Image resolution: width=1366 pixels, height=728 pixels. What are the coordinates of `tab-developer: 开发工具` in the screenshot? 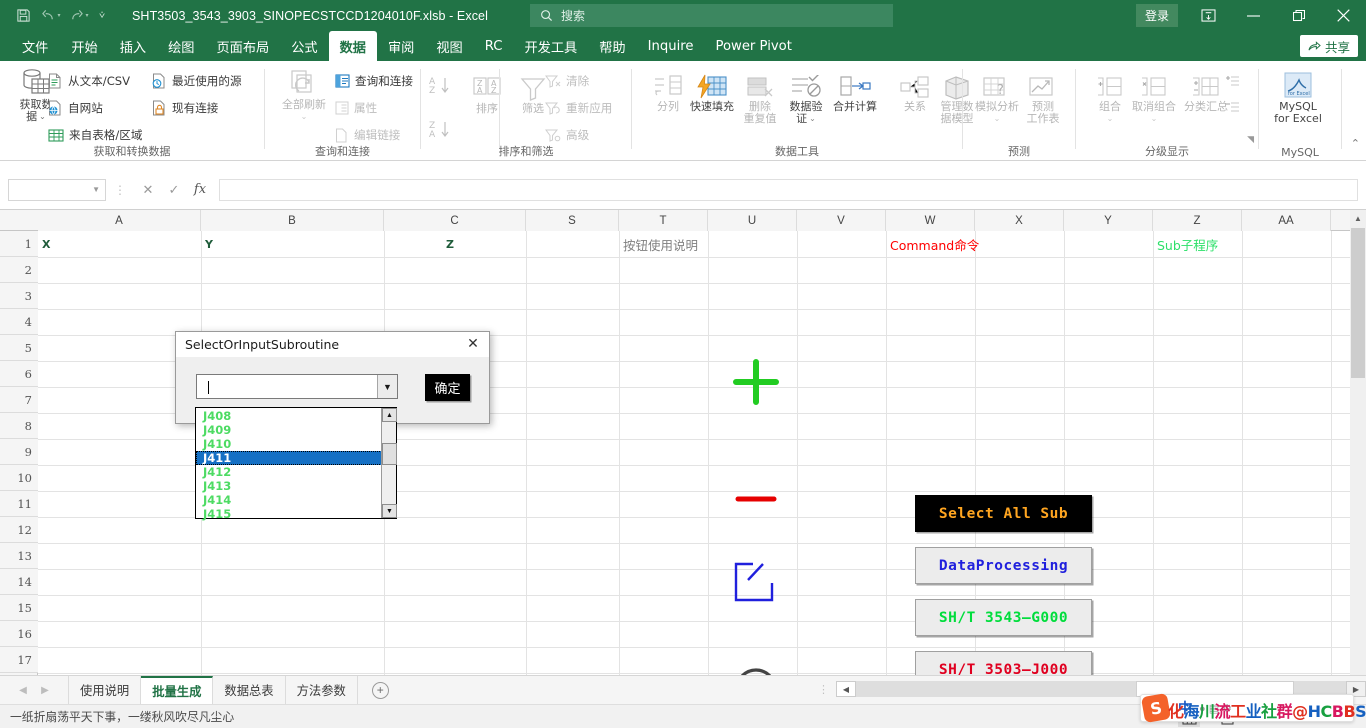 It's located at (550, 46).